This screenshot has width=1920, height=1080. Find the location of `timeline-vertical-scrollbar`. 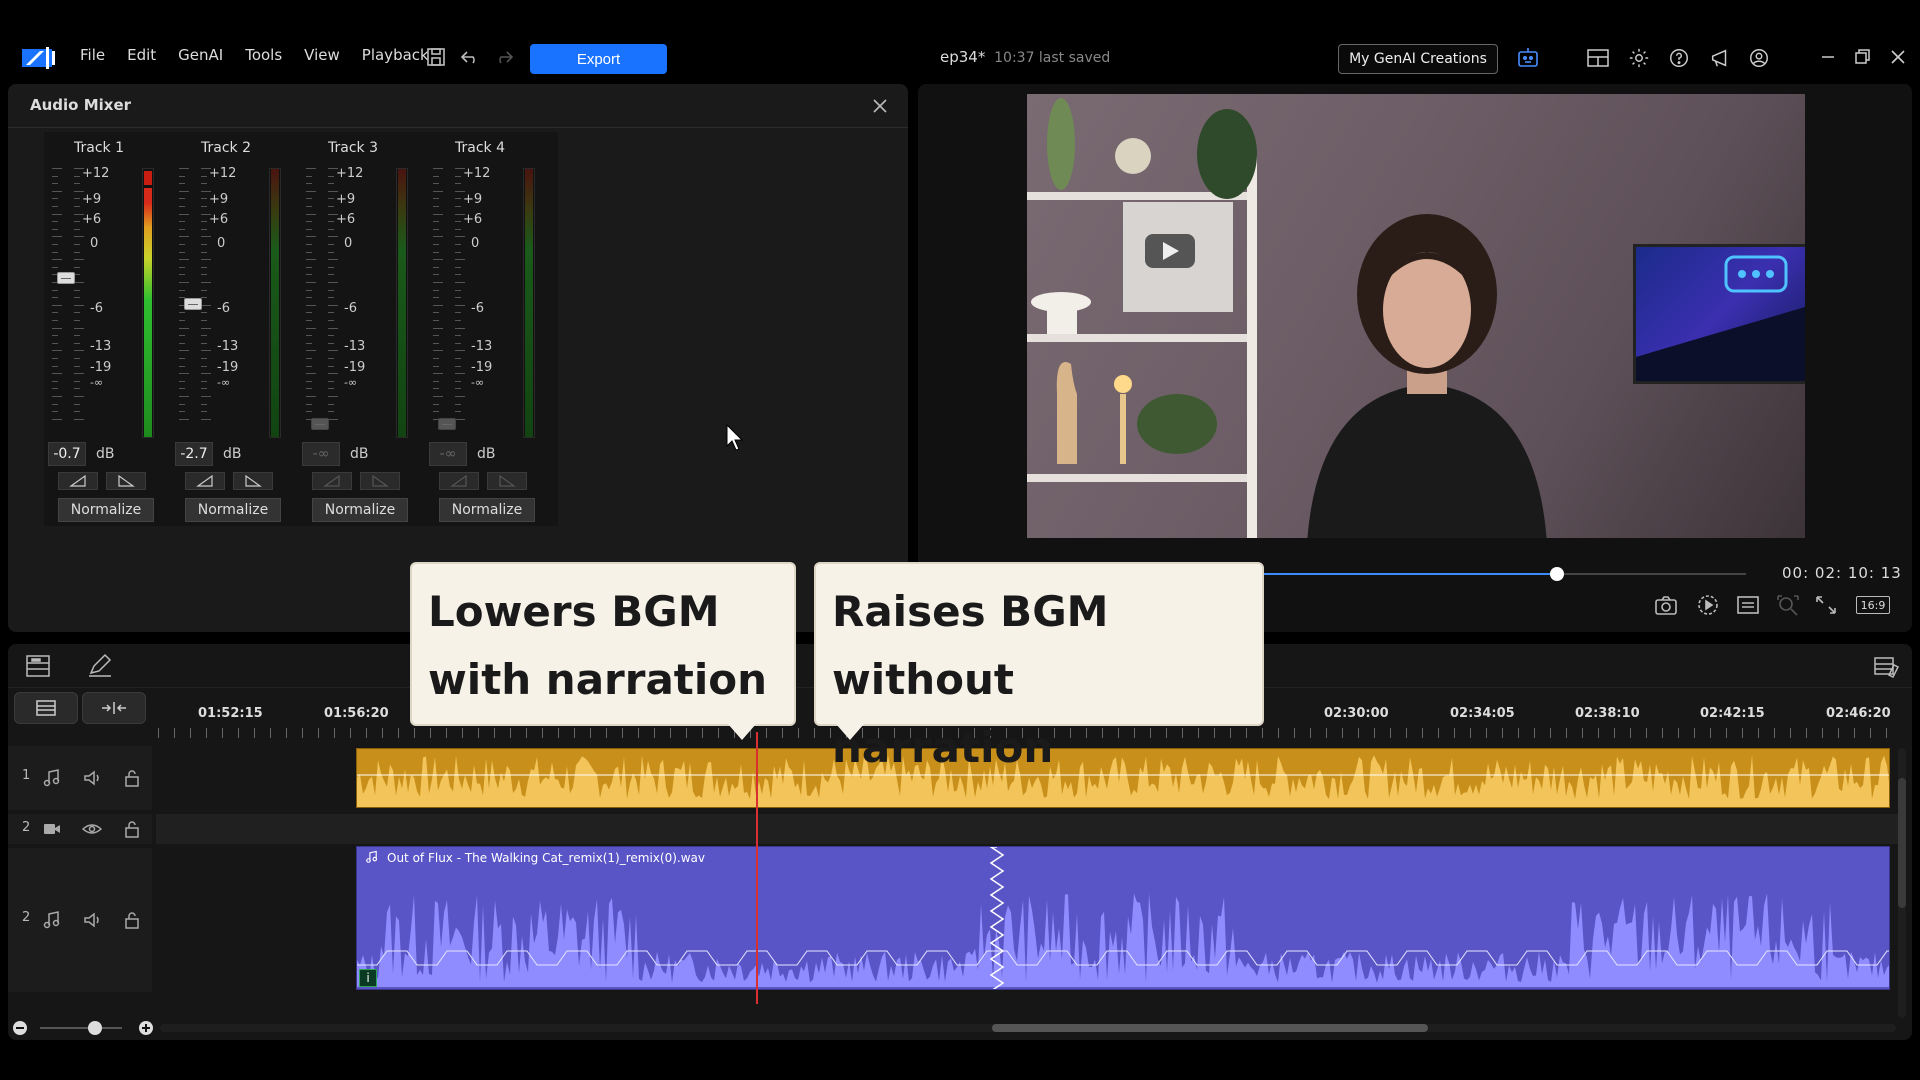

timeline-vertical-scrollbar is located at coordinates (1902, 883).